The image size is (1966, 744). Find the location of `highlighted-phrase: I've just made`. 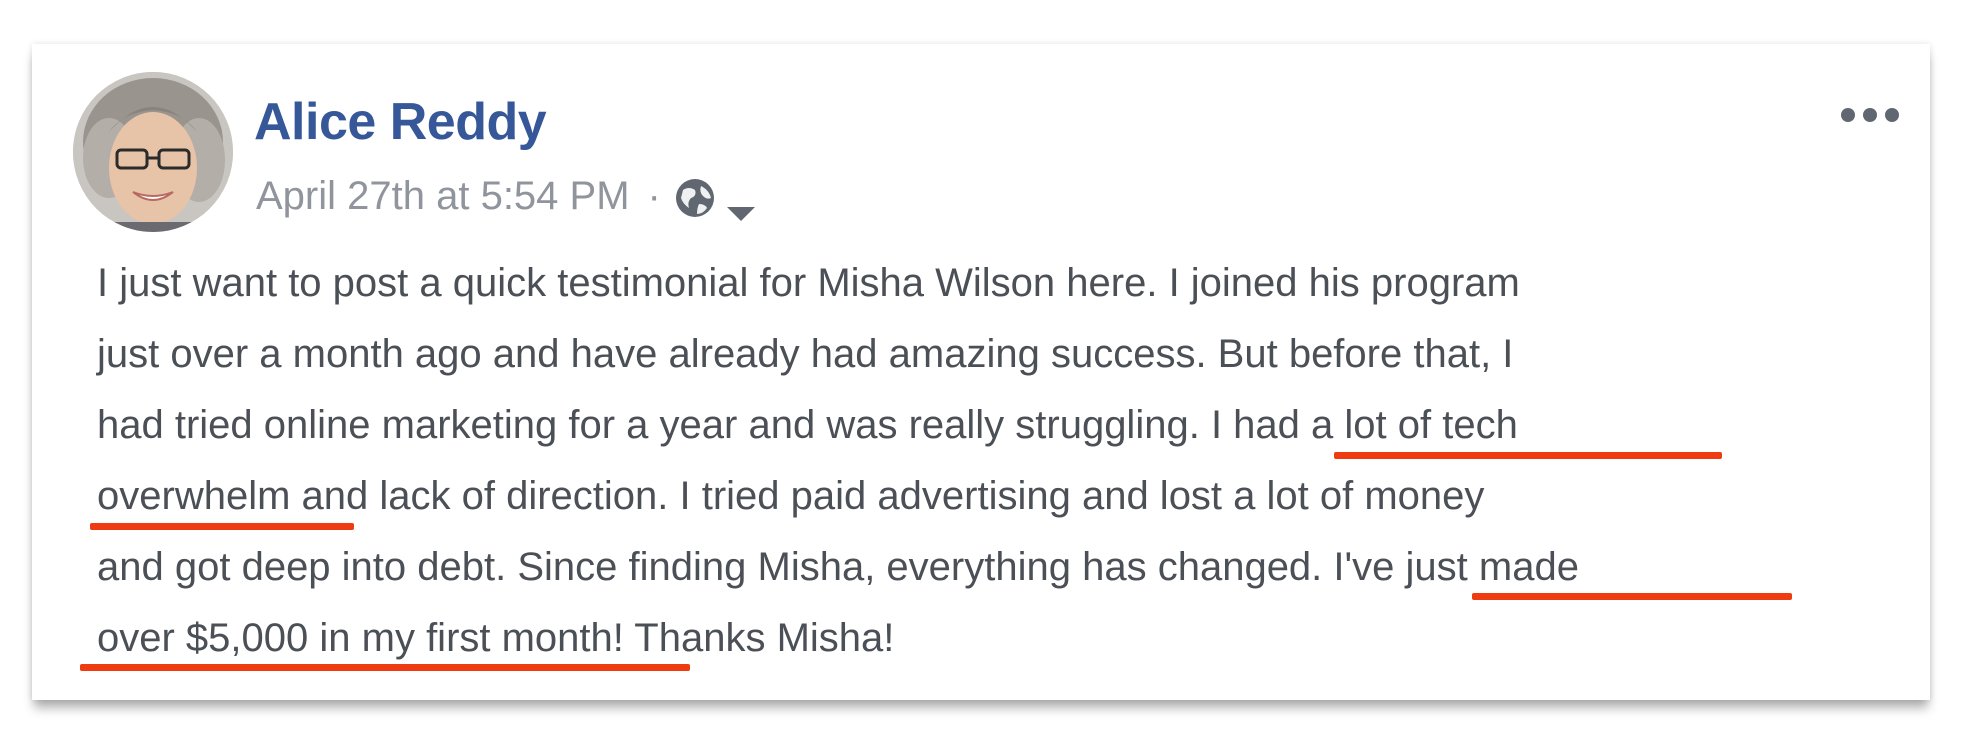

highlighted-phrase: I've just made is located at coordinates (1456, 567).